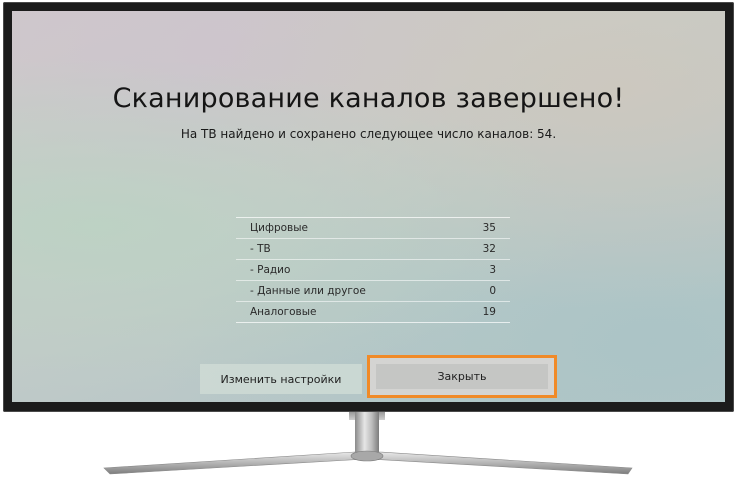 This screenshot has width=738, height=481. What do you see at coordinates (367, 436) in the screenshot?
I see `tv-stand-neck` at bounding box center [367, 436].